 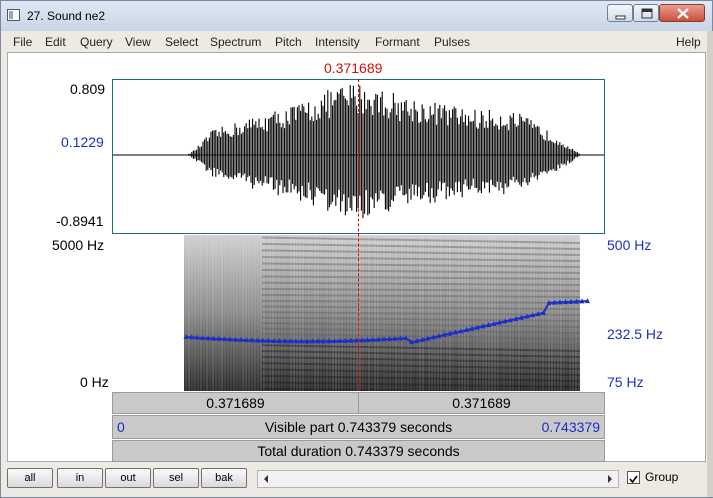 What do you see at coordinates (176, 478) in the screenshot?
I see `zoom-sel-button: sel` at bounding box center [176, 478].